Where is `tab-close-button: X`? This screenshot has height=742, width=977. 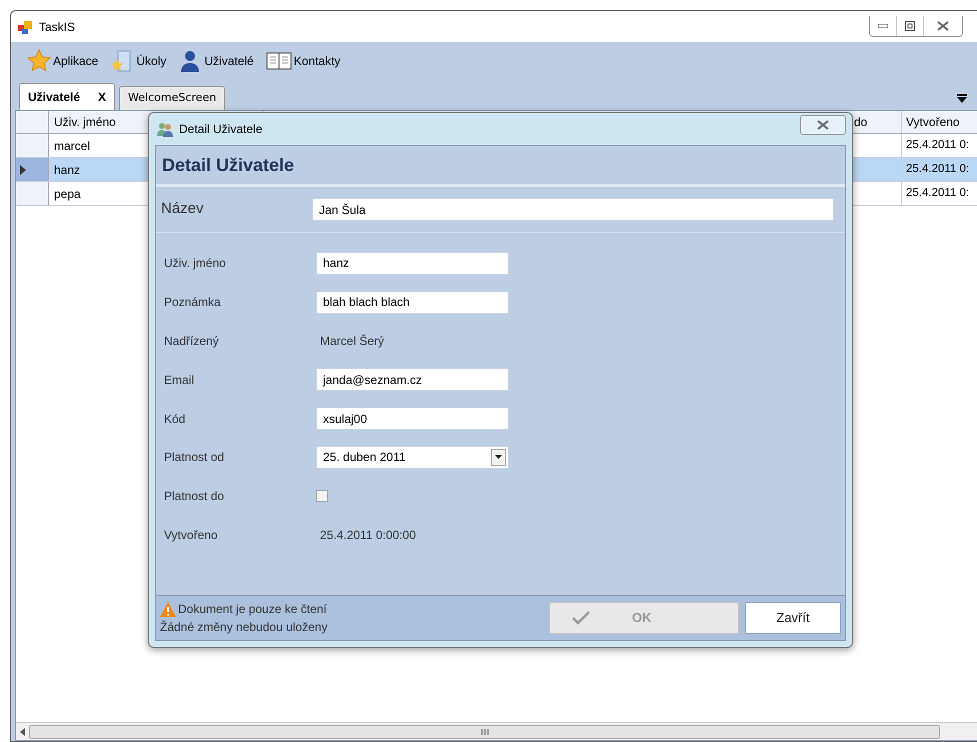 tab-close-button: X is located at coordinates (102, 97).